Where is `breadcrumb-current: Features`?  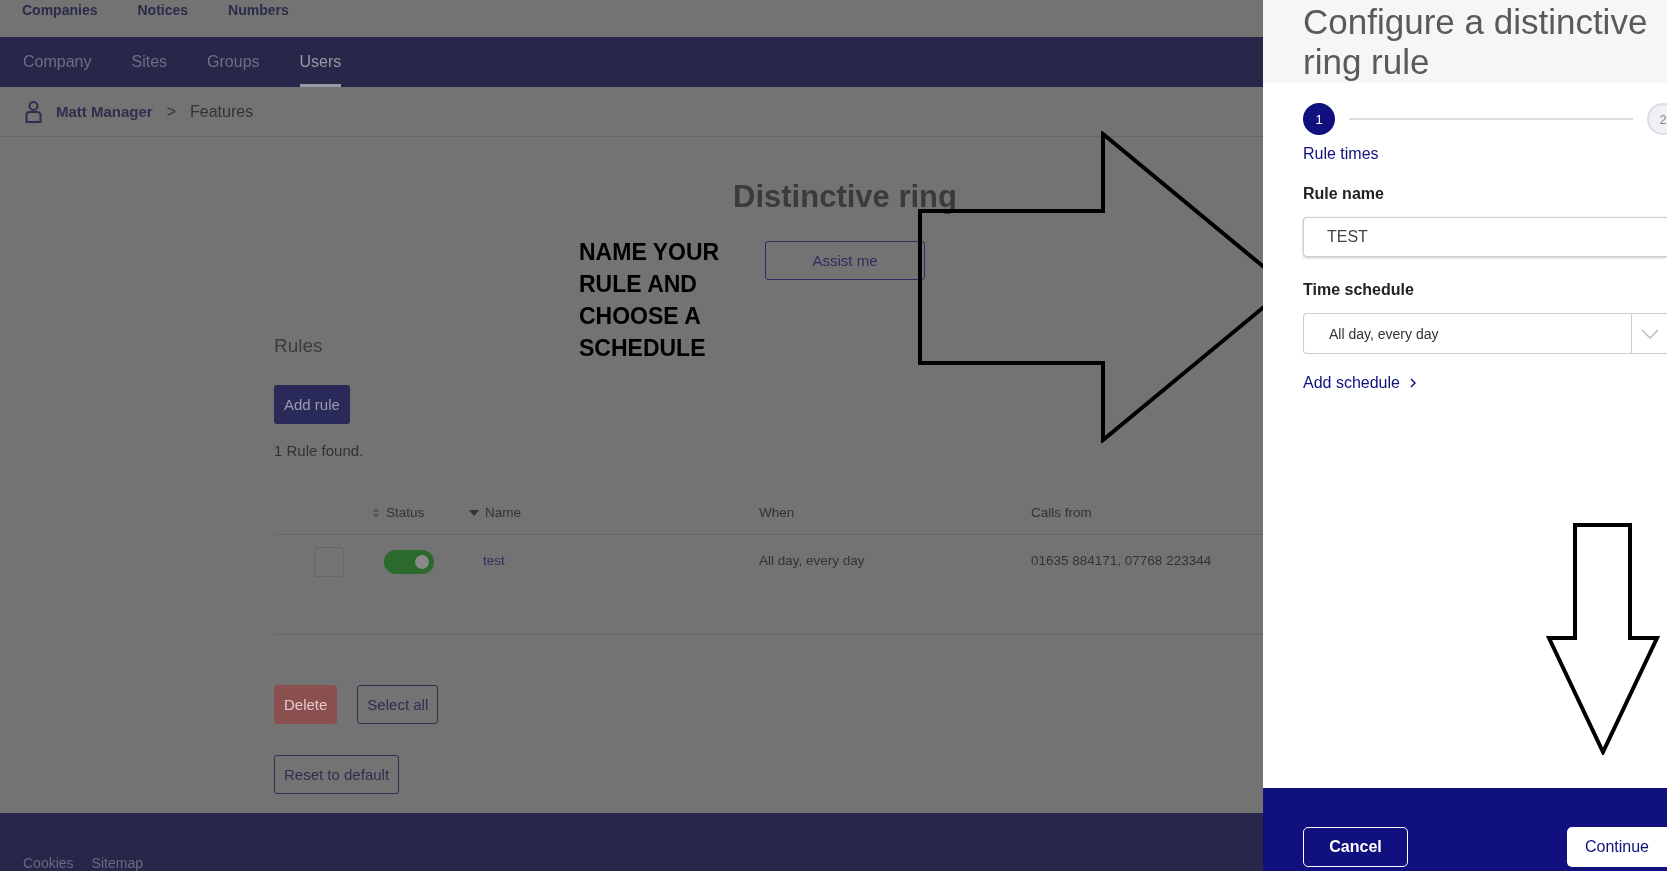 breadcrumb-current: Features is located at coordinates (222, 111).